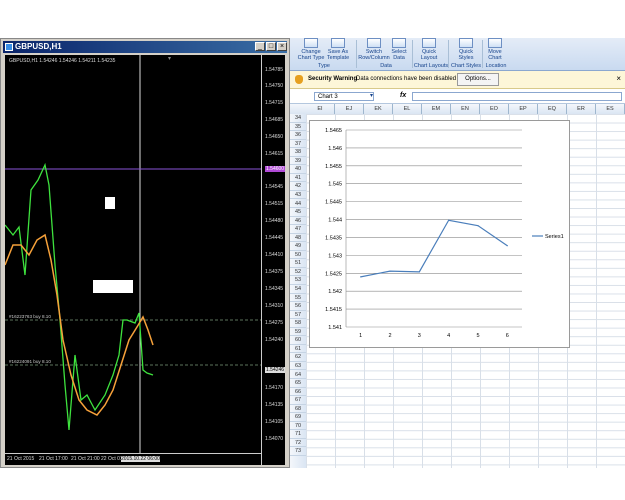  What do you see at coordinates (298, 263) in the screenshot?
I see `row-header: 51` at bounding box center [298, 263].